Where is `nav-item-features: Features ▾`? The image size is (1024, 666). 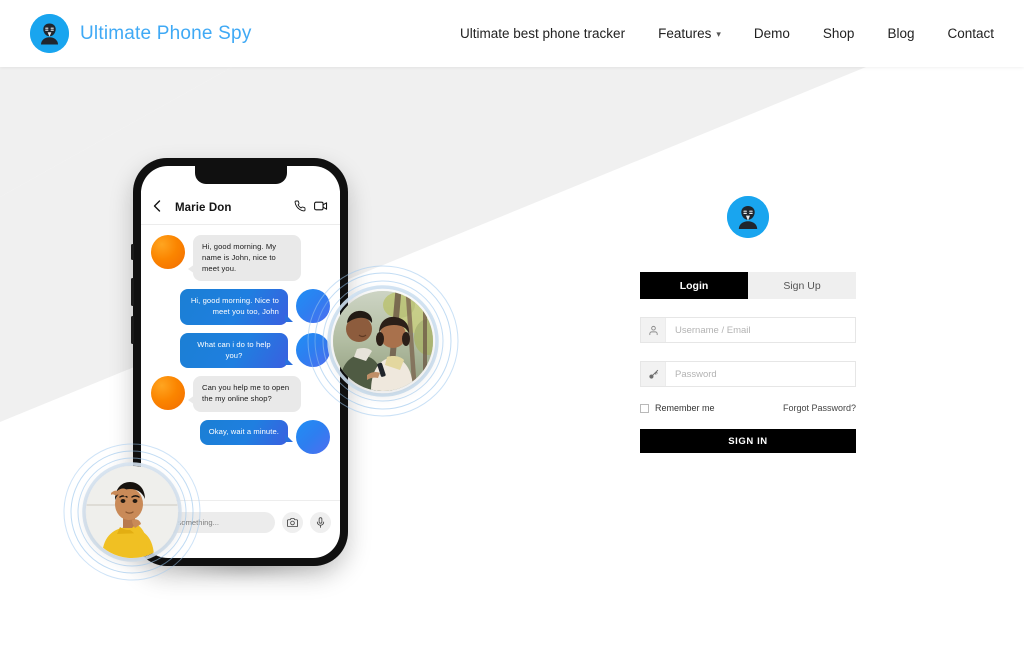
nav-item-features: Features ▾ is located at coordinates (689, 33).